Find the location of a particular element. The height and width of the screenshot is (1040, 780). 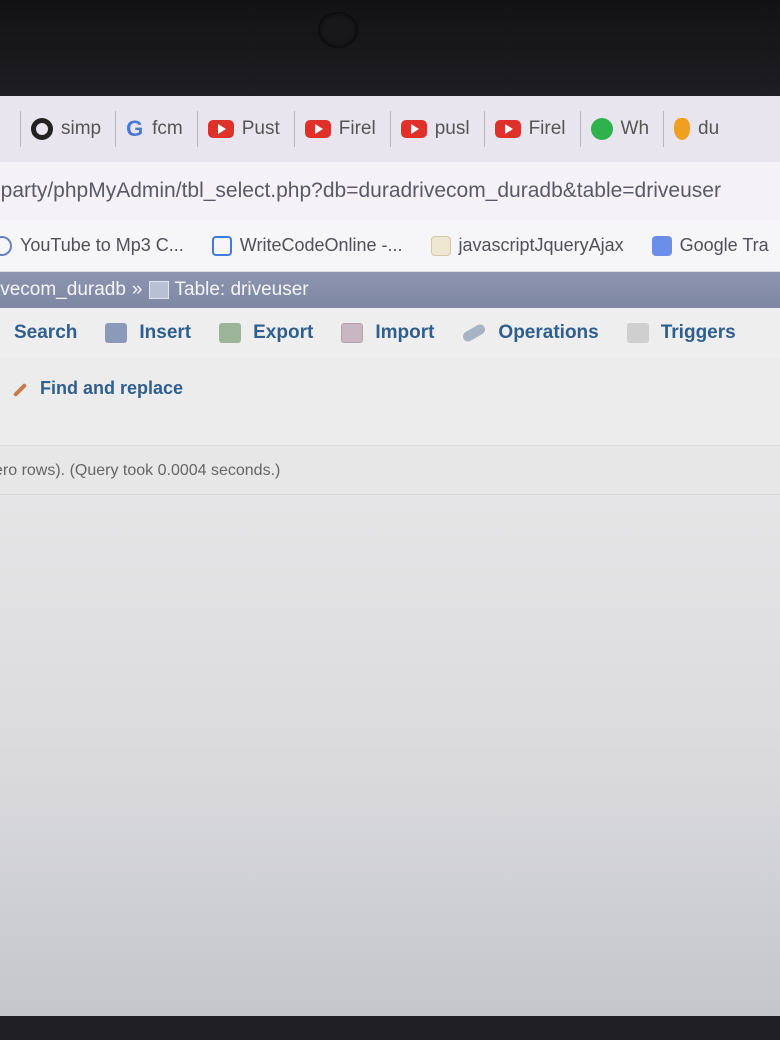

laptop-bezel-top is located at coordinates (390, 48).